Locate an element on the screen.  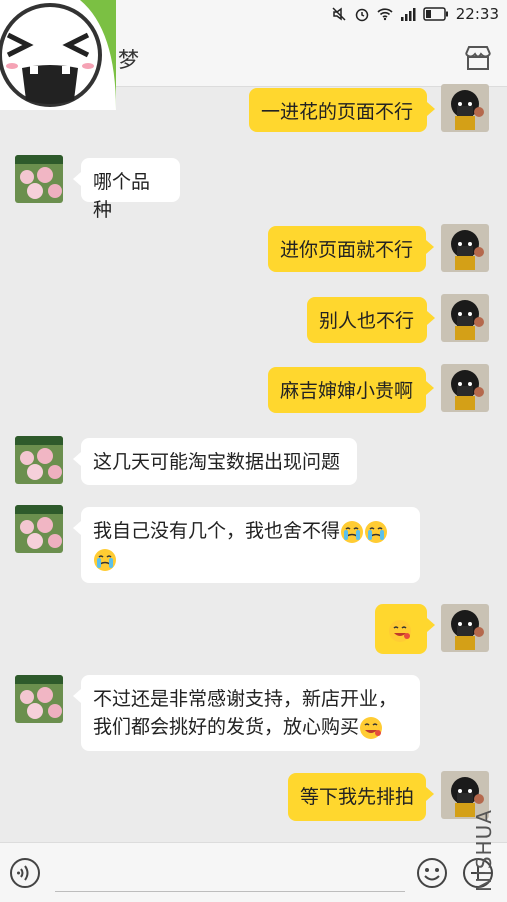
message-text: 哪个品种 is located at coordinates (122, 196).